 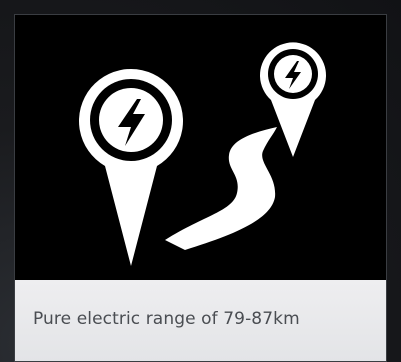 I want to click on winding-road-icon, so click(x=221, y=188).